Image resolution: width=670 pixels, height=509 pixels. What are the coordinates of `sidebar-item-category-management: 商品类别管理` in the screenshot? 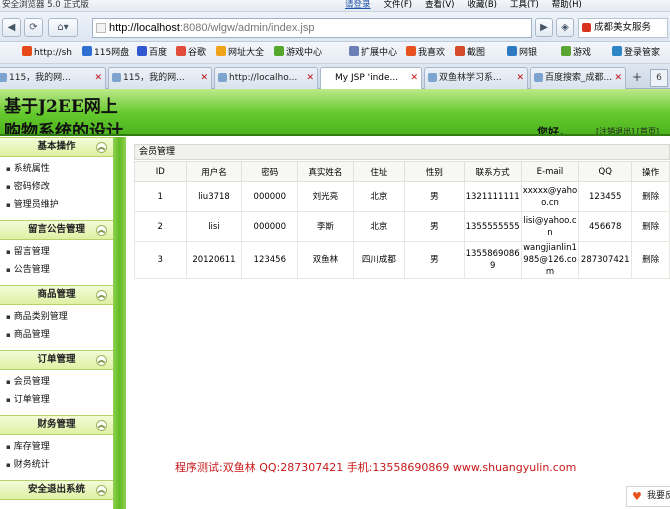 It's located at (59, 317).